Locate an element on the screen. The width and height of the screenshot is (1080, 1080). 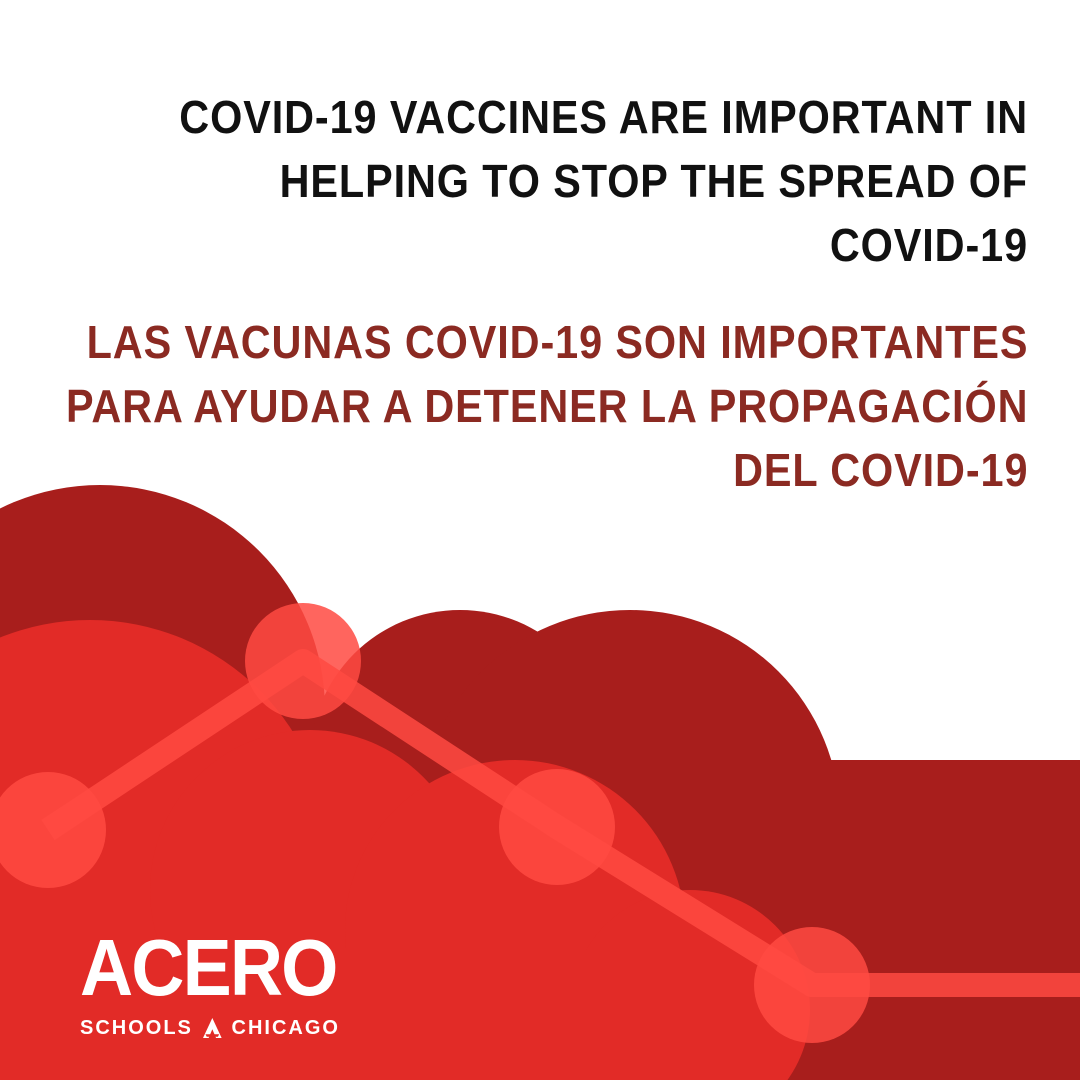
logo-right-word: CHICAGO is located at coordinates (285, 1027).